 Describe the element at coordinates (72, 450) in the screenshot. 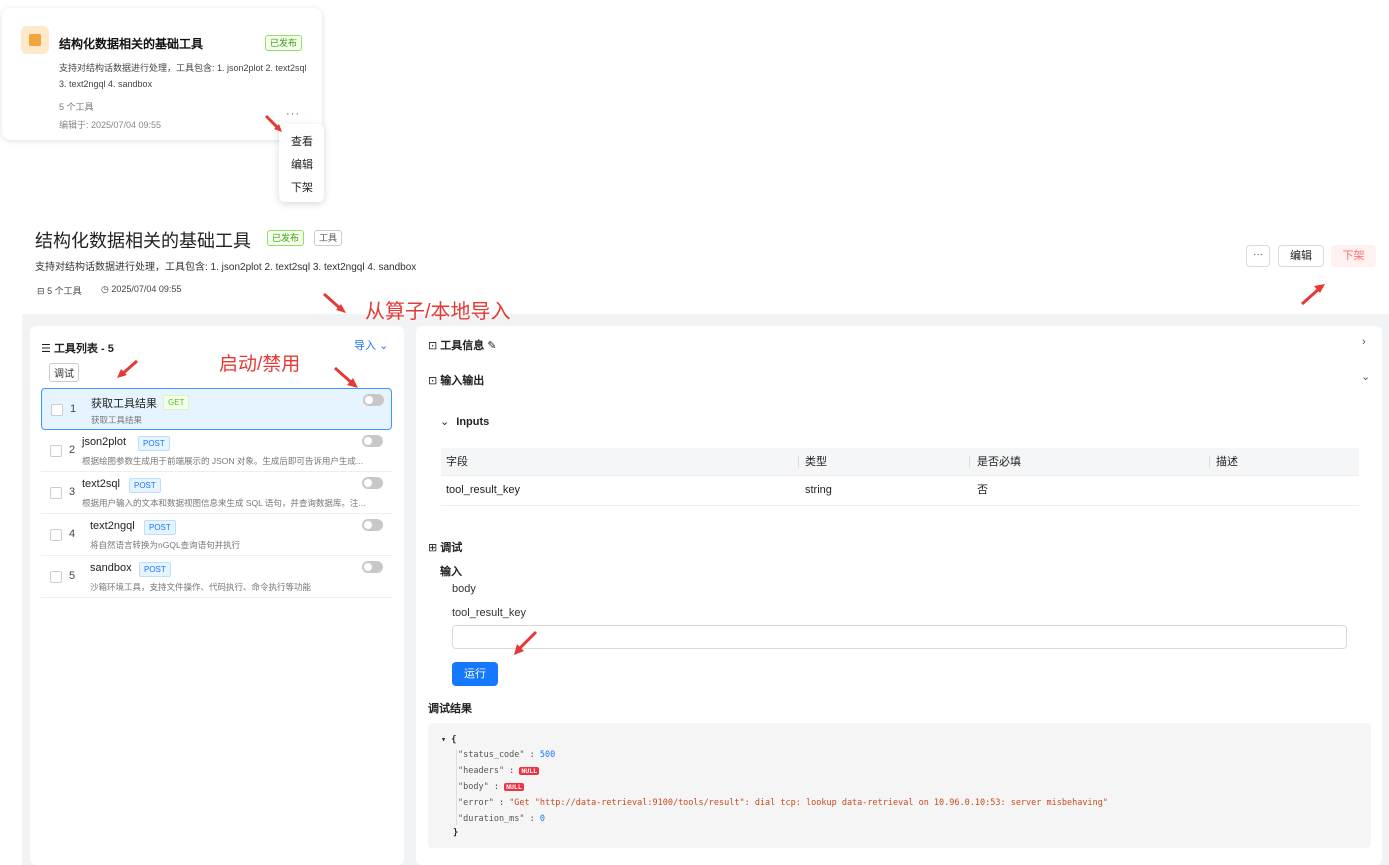

I see `row-number: 2` at that location.